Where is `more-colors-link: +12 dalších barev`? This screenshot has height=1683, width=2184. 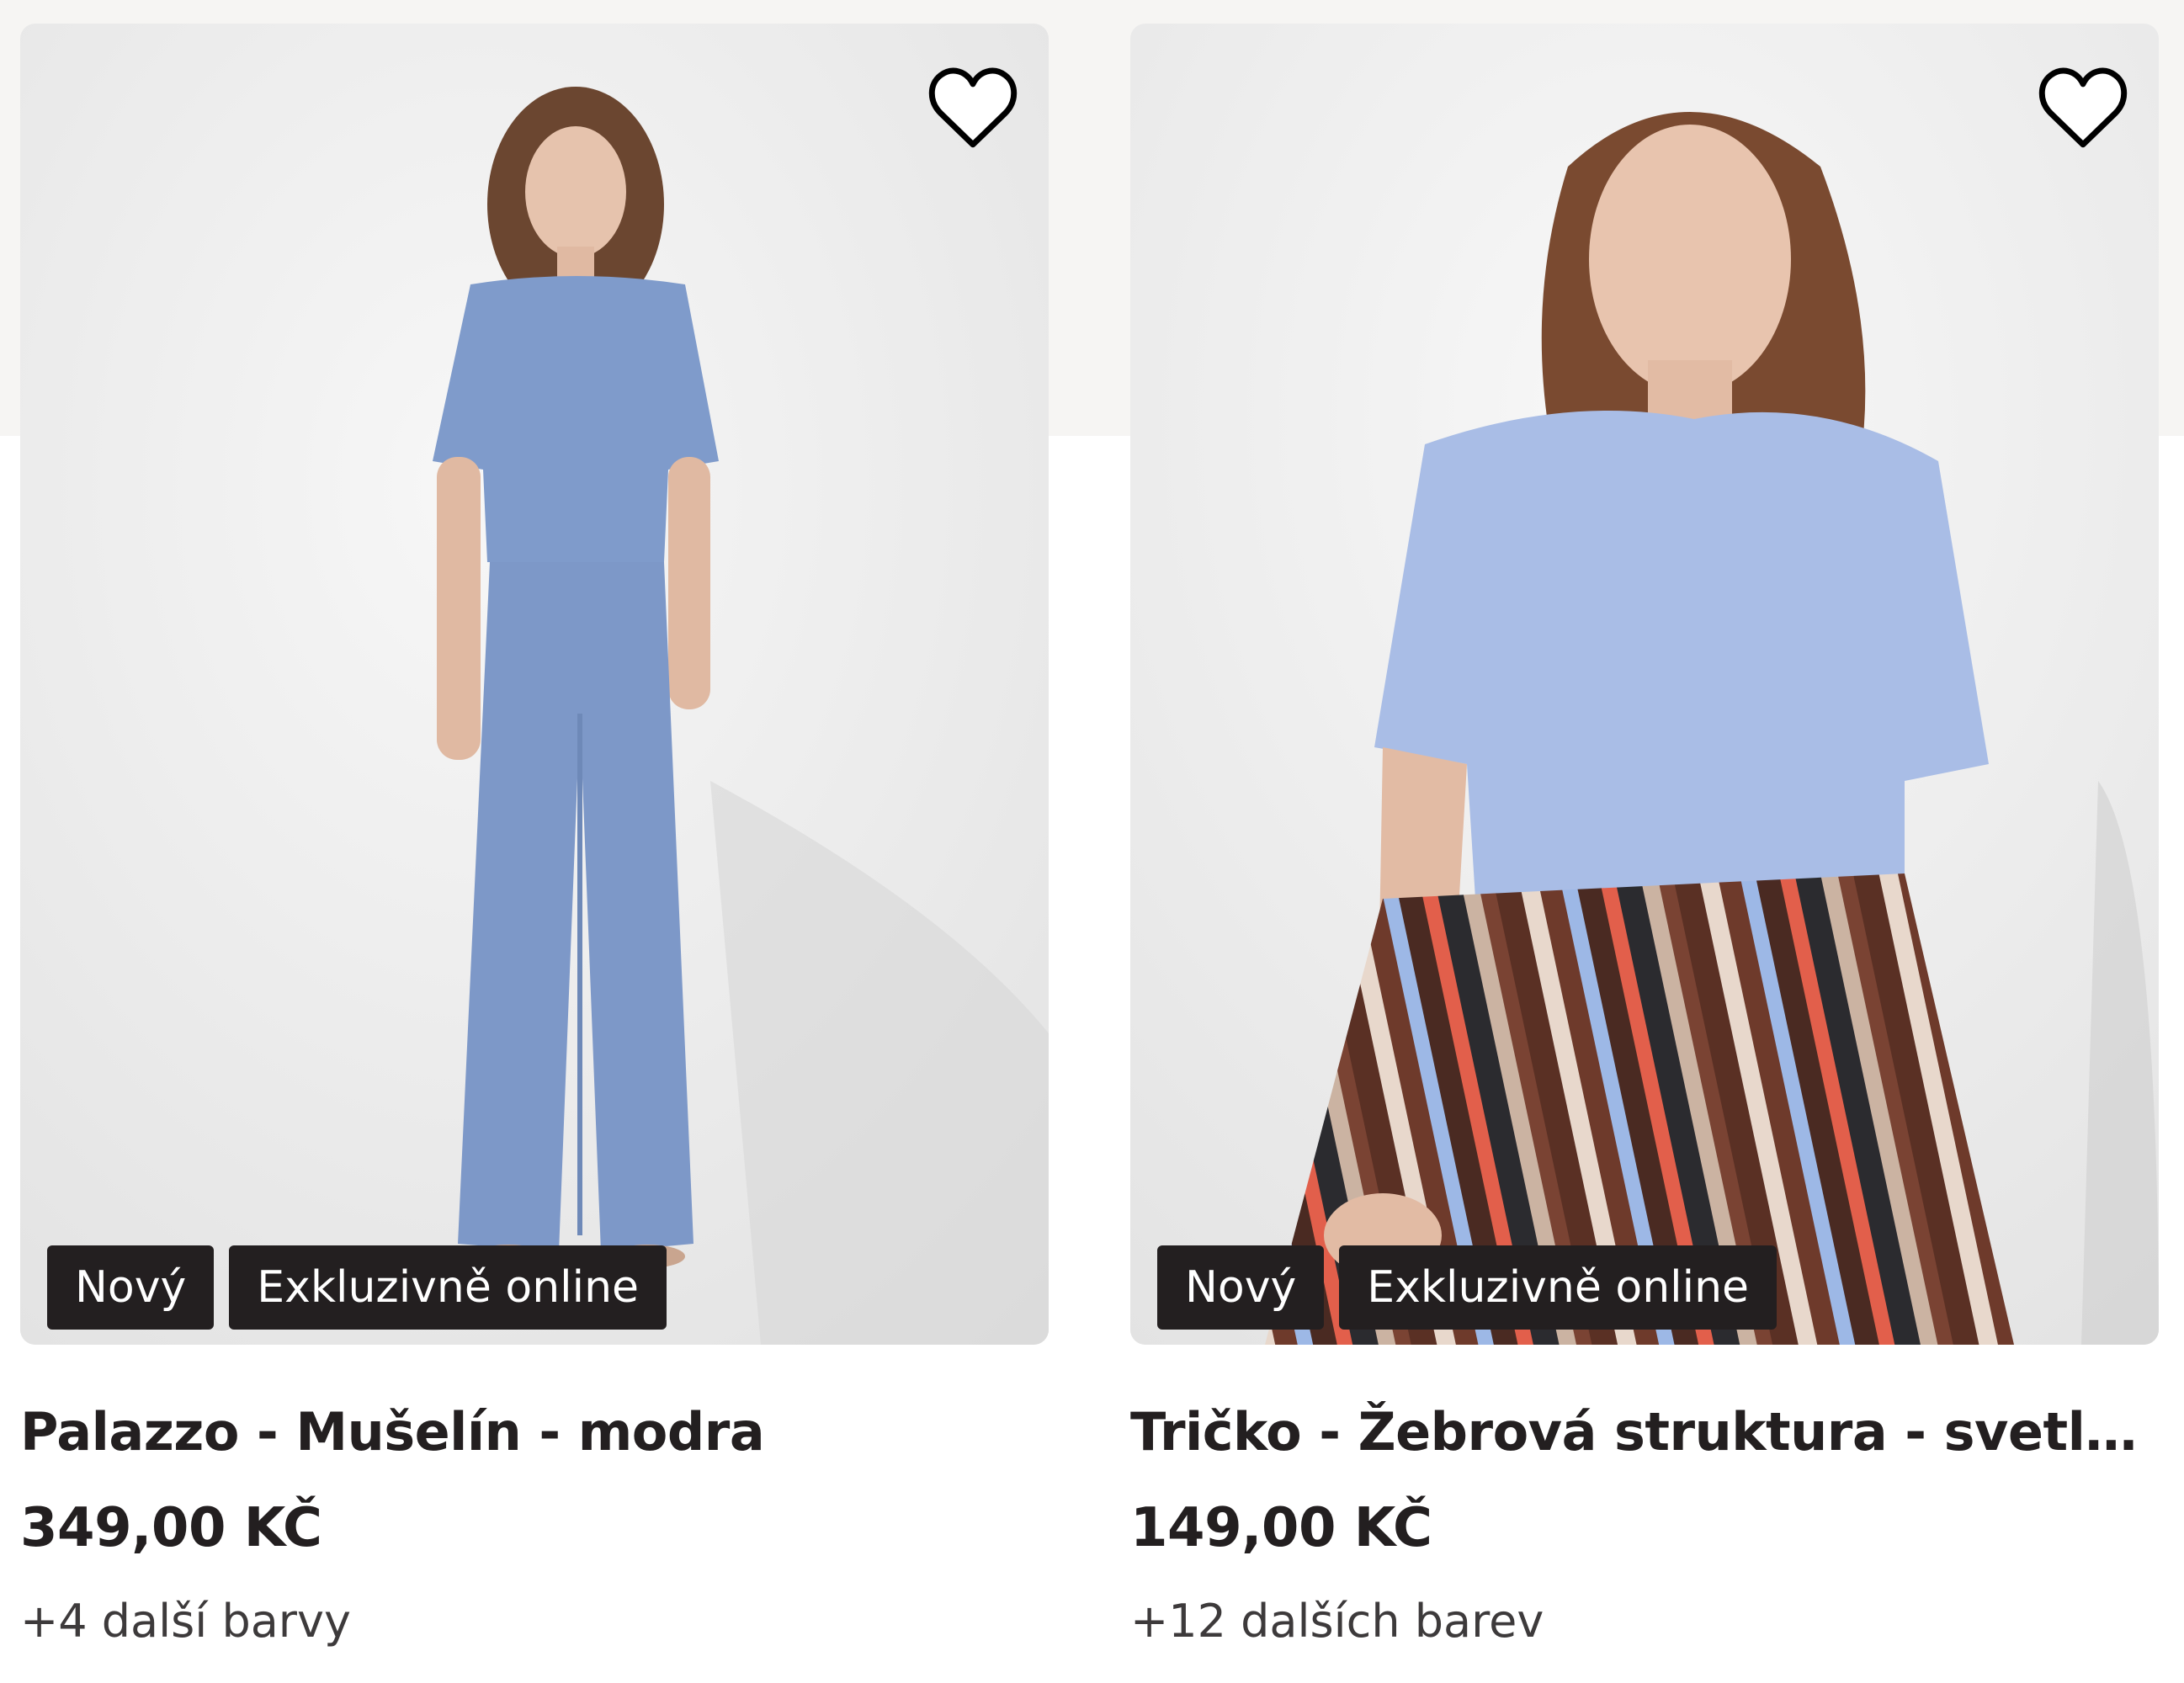
more-colors-link: +12 dalších barev is located at coordinates (1644, 1622).